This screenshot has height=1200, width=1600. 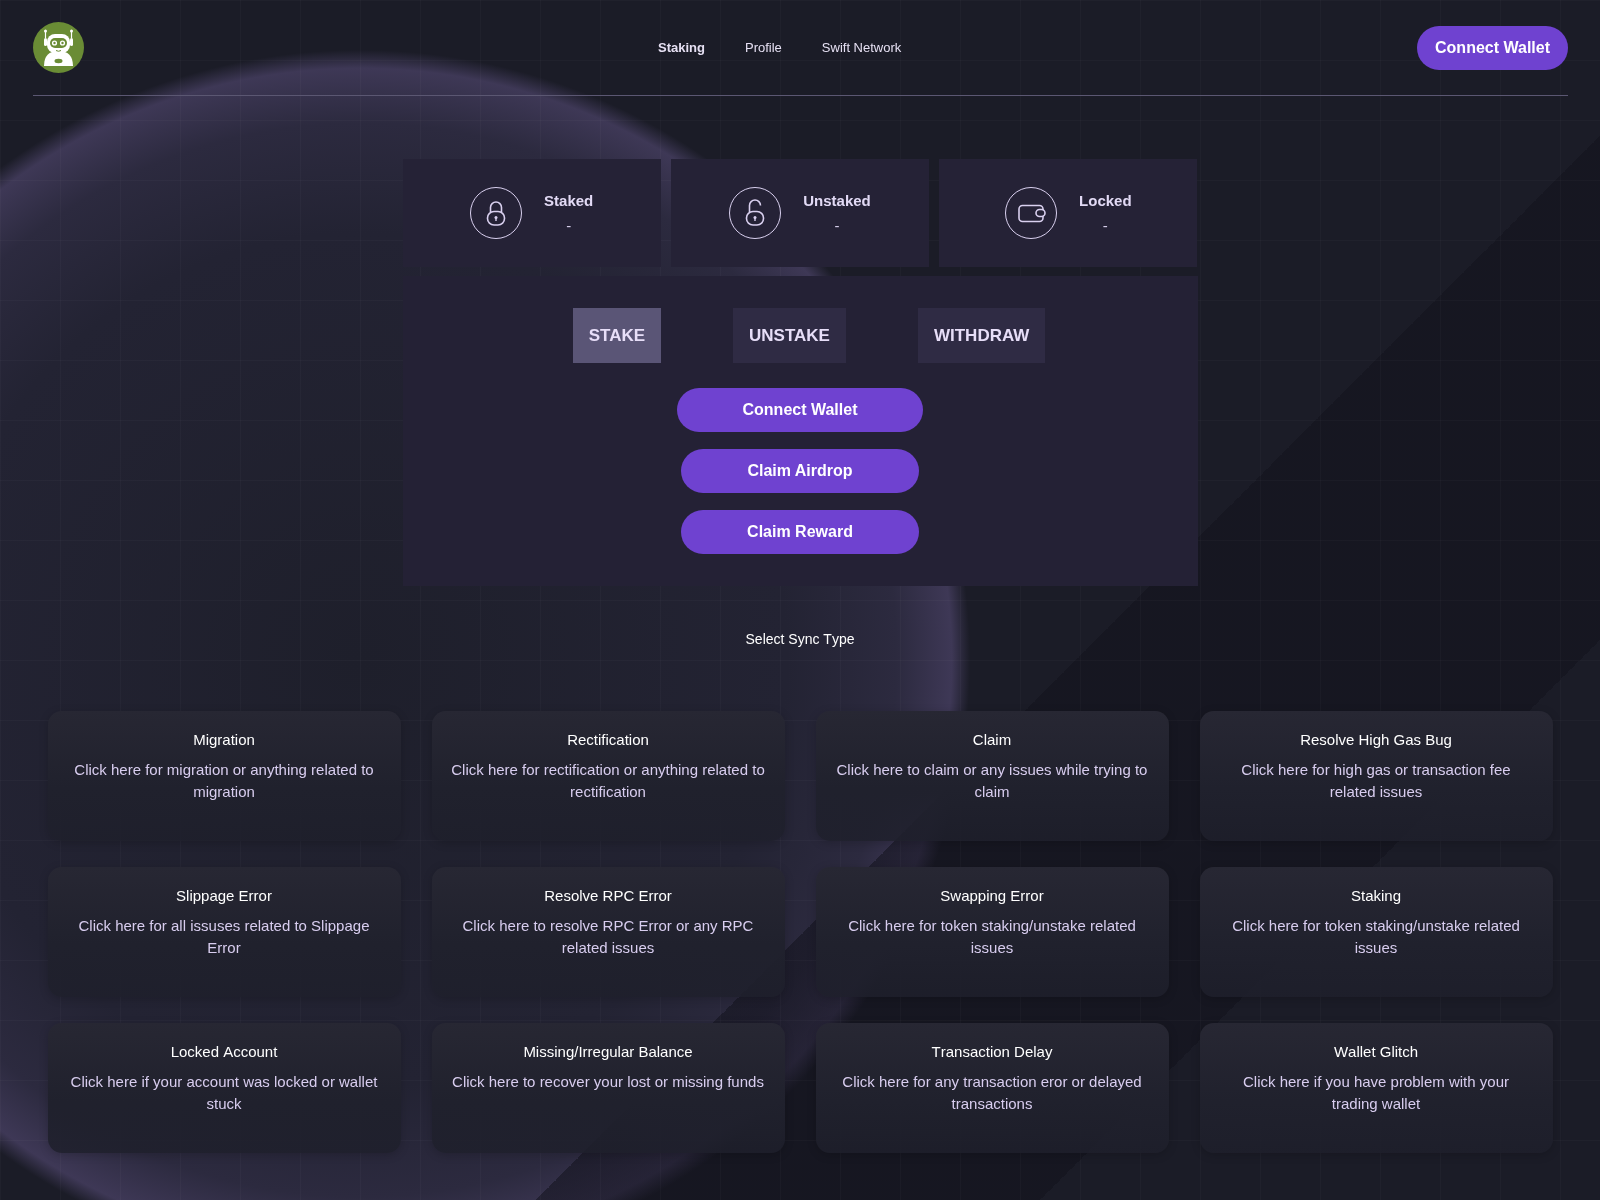 What do you see at coordinates (800, 410) in the screenshot?
I see `action-button: Connect Wallet` at bounding box center [800, 410].